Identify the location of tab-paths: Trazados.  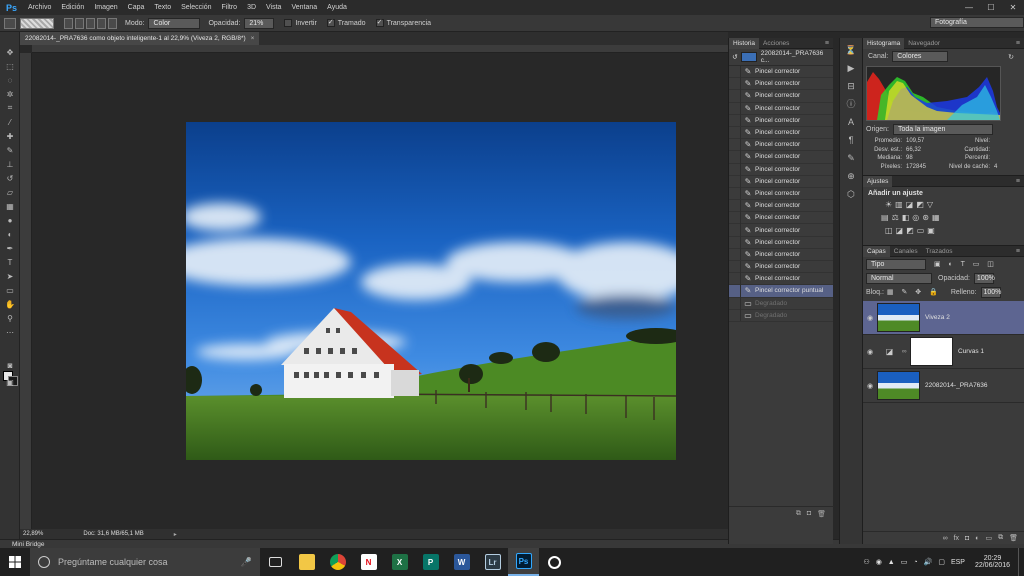
(939, 251).